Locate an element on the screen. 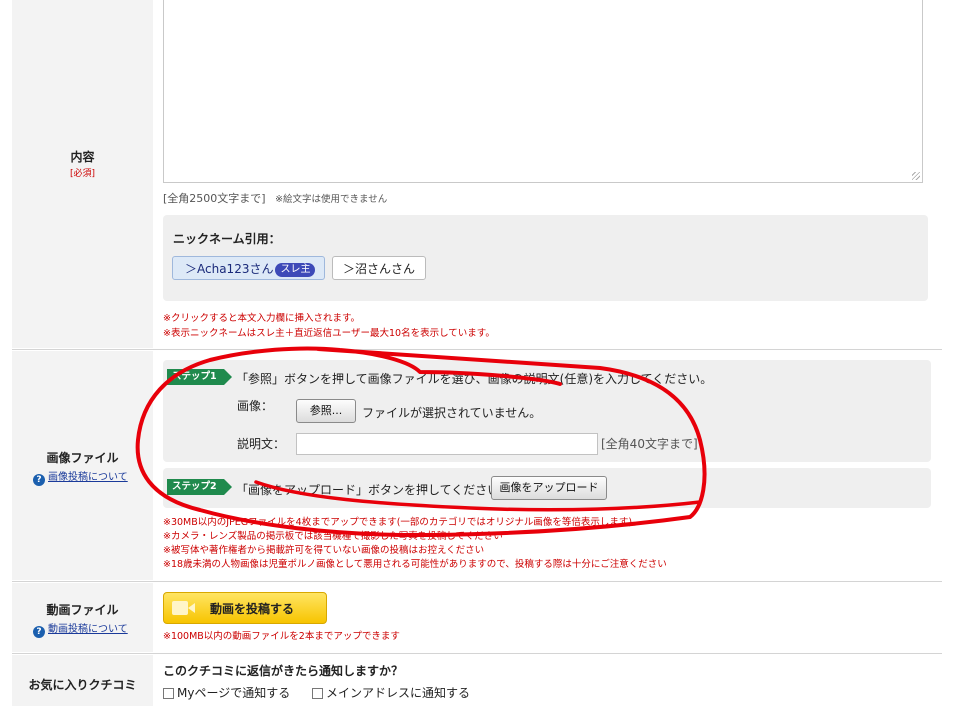 This screenshot has height=706, width=963. post-video-button: 動画を投稿する is located at coordinates (245, 608).